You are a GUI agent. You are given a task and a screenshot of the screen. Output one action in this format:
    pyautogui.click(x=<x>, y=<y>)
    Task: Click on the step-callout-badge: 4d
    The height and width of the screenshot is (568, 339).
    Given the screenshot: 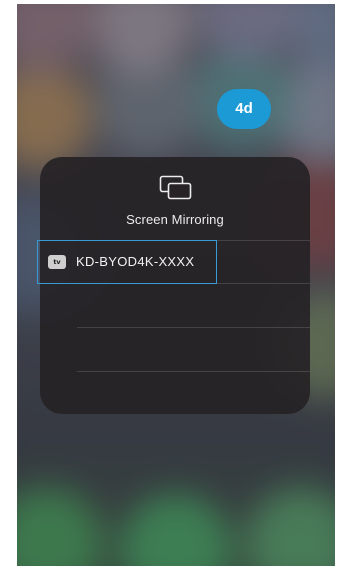 What is the action you would take?
    pyautogui.click(x=244, y=109)
    